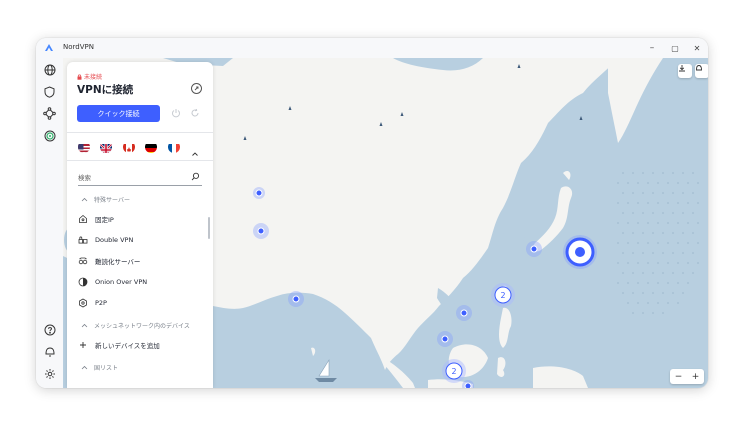 The width and height of the screenshot is (750, 426). I want to click on list-item-obfuscated: 難読化サーバー, so click(140, 261).